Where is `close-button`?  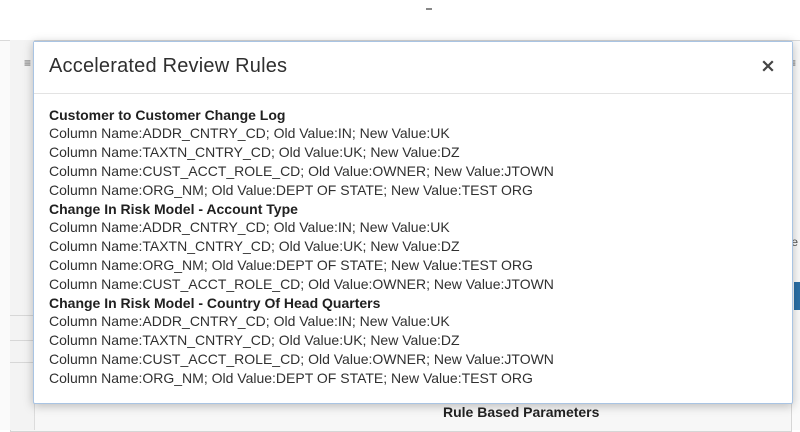
close-button is located at coordinates (768, 68).